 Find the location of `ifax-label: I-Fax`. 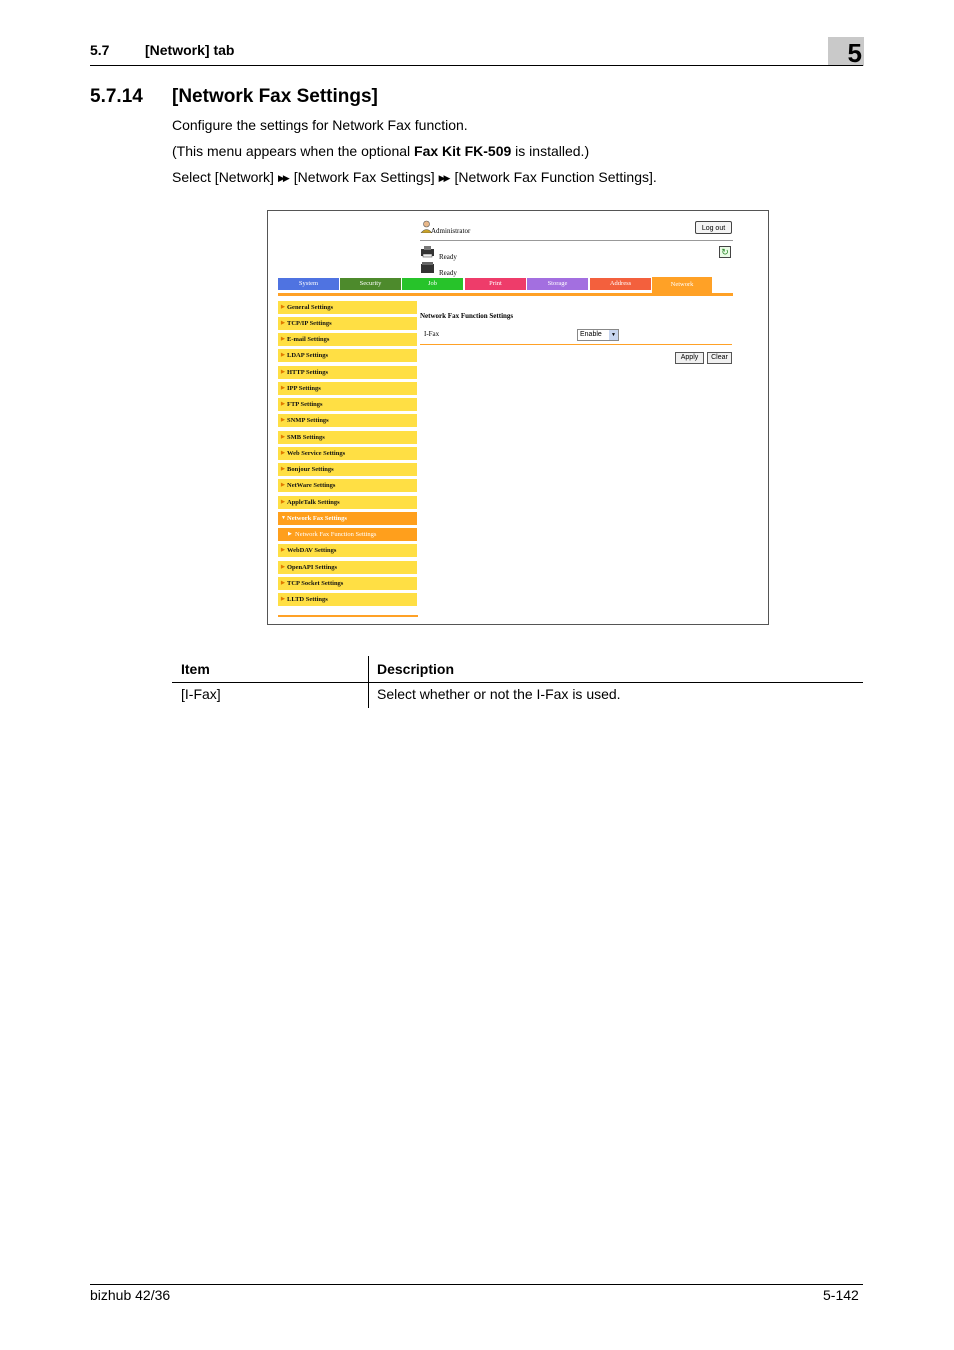

ifax-label: I-Fax is located at coordinates (432, 334).